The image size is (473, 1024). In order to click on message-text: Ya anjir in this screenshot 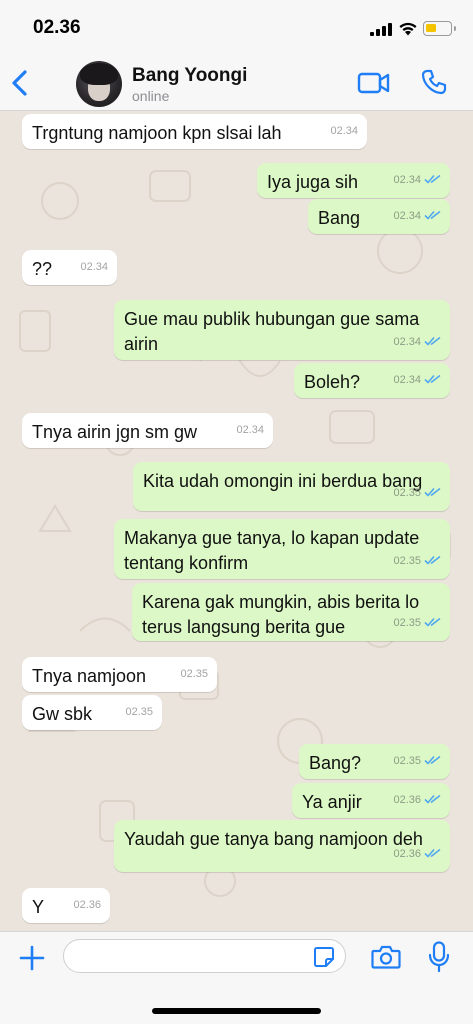, I will do `click(332, 802)`.